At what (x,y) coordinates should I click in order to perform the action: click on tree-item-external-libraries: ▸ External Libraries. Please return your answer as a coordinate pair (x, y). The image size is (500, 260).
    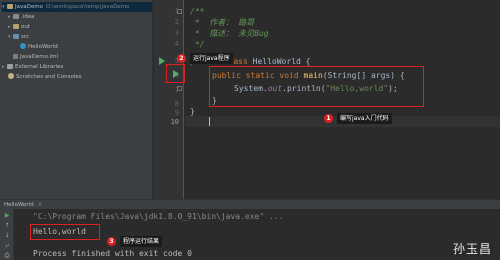
    Looking at the image, I should click on (76, 67).